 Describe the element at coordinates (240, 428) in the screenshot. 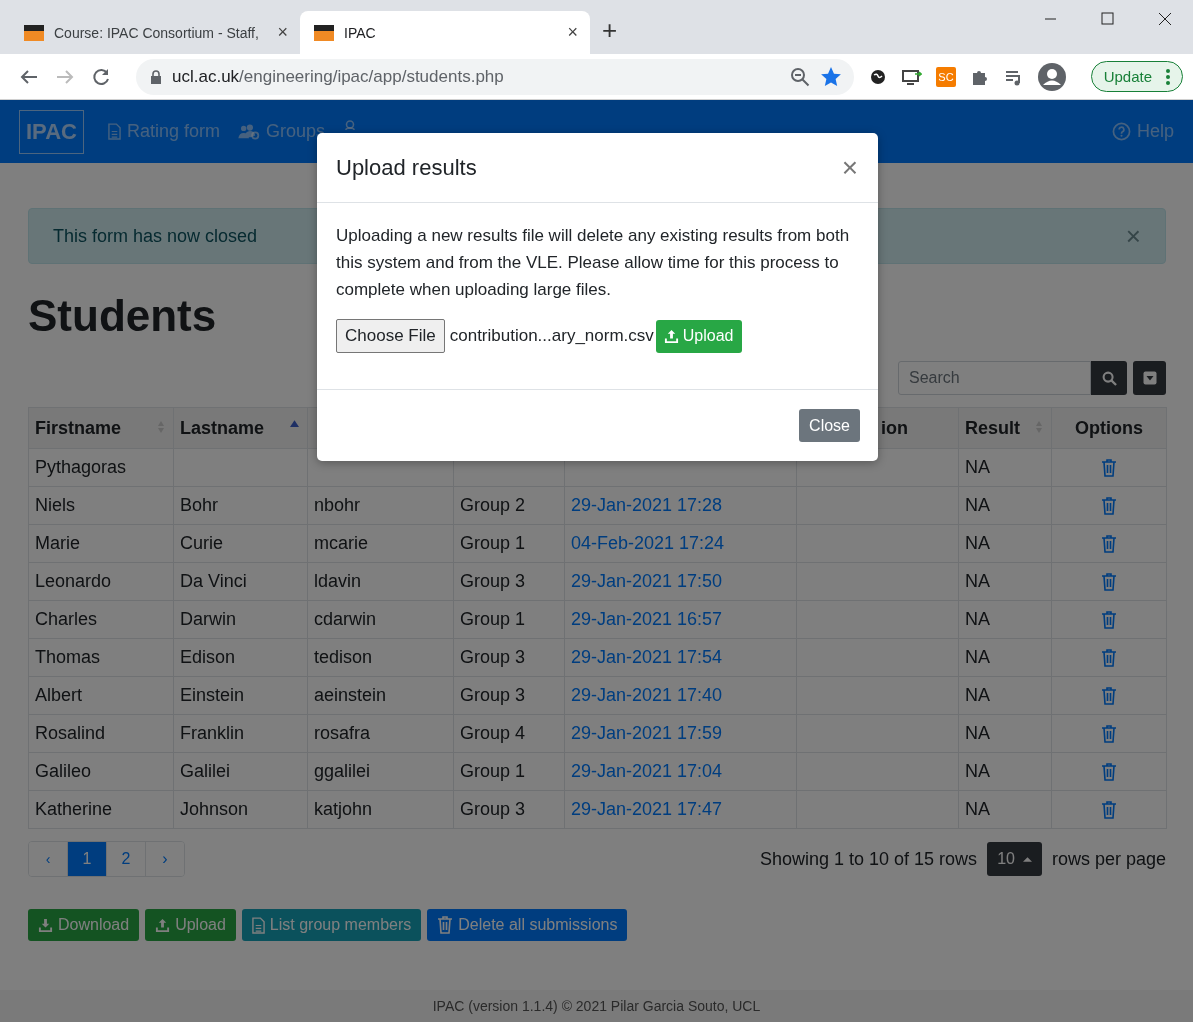

I see `column-header: Lastname` at that location.